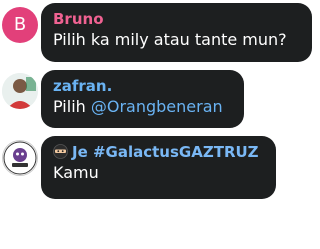 This screenshot has width=320, height=249. Describe the element at coordinates (76, 172) in the screenshot. I see `message-text: Kamu` at that location.